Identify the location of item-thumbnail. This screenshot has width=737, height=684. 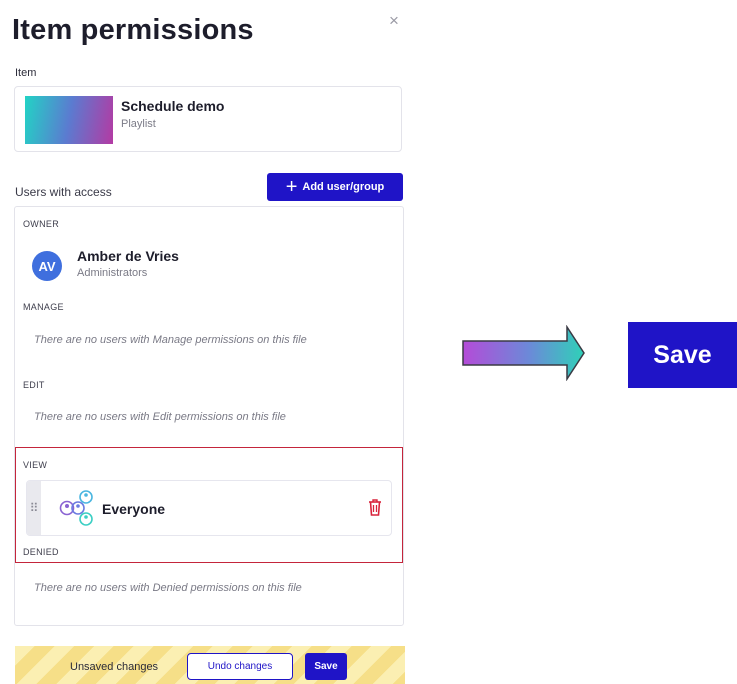
(69, 120).